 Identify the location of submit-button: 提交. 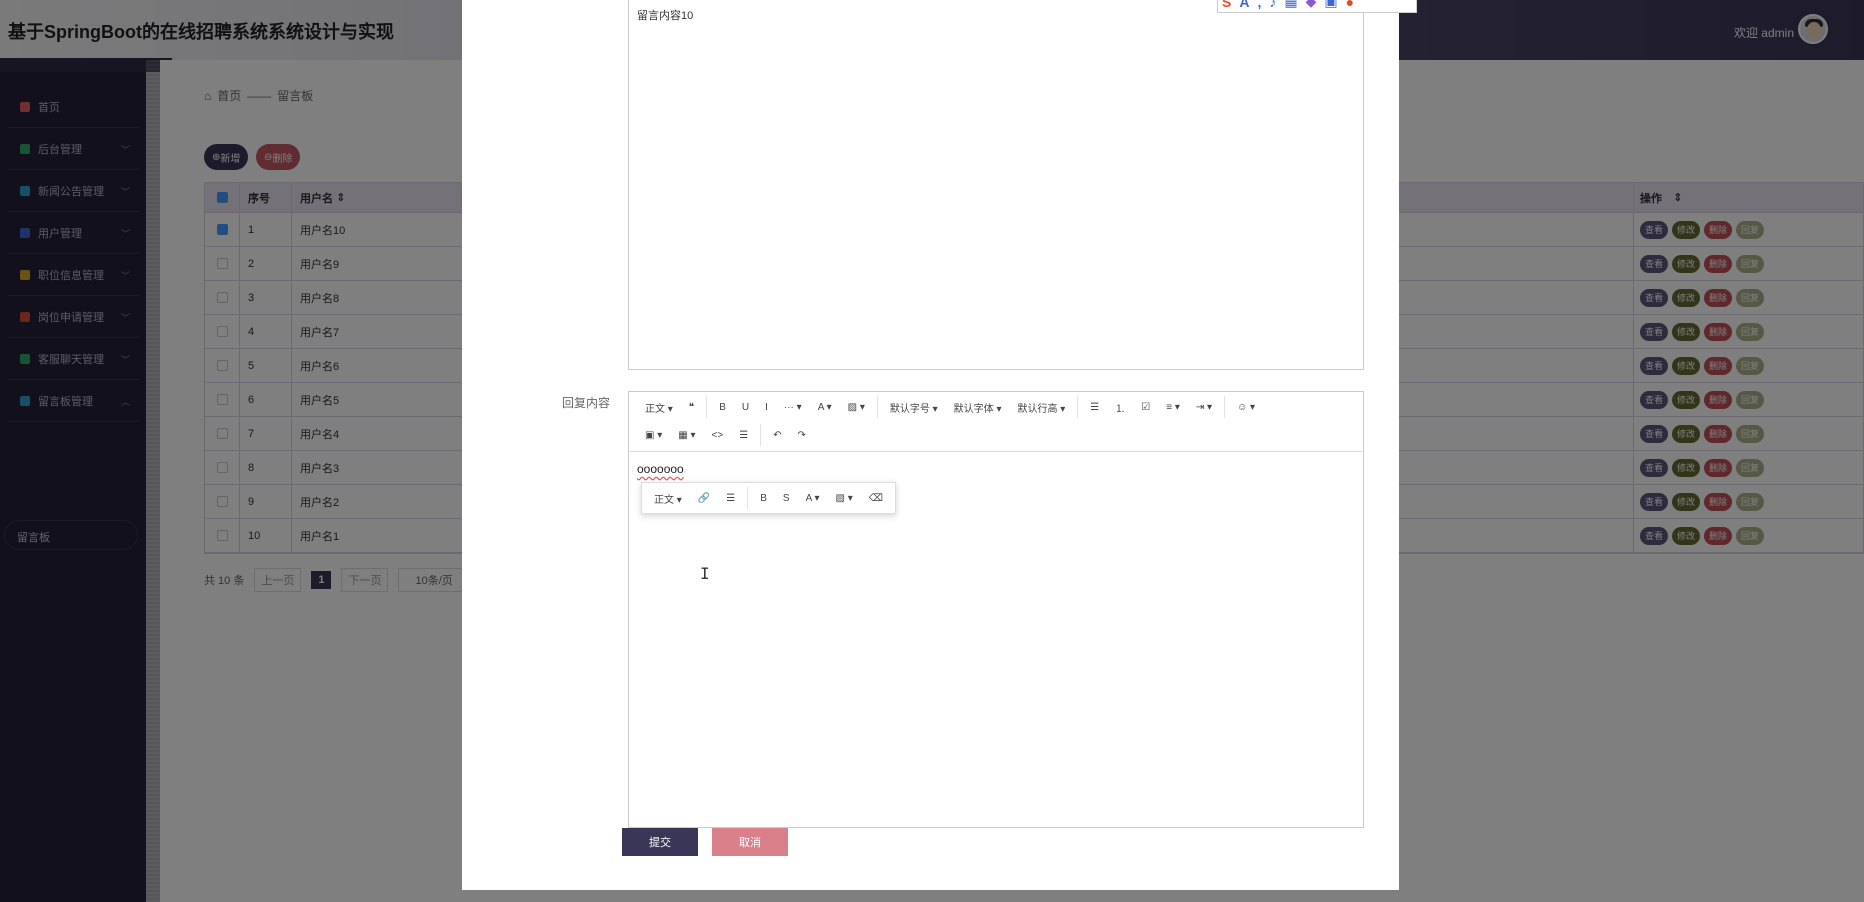
(660, 842).